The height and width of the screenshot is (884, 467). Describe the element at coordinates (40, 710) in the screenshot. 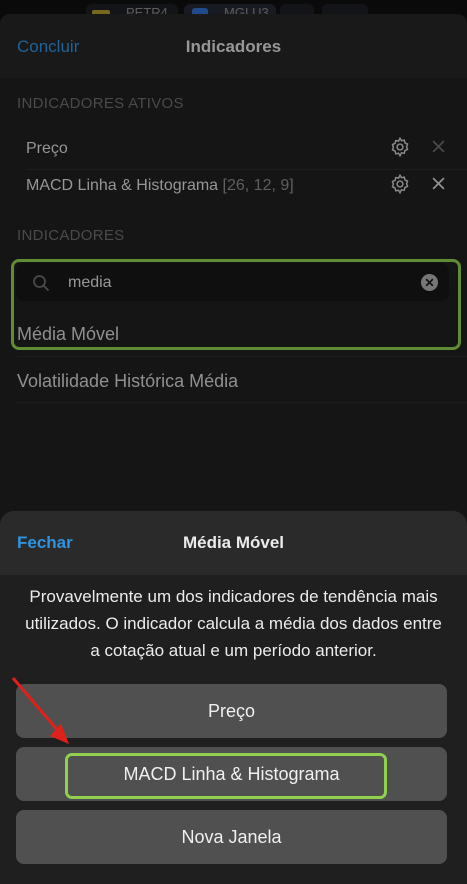

I see `arrow-annotation-icon` at that location.